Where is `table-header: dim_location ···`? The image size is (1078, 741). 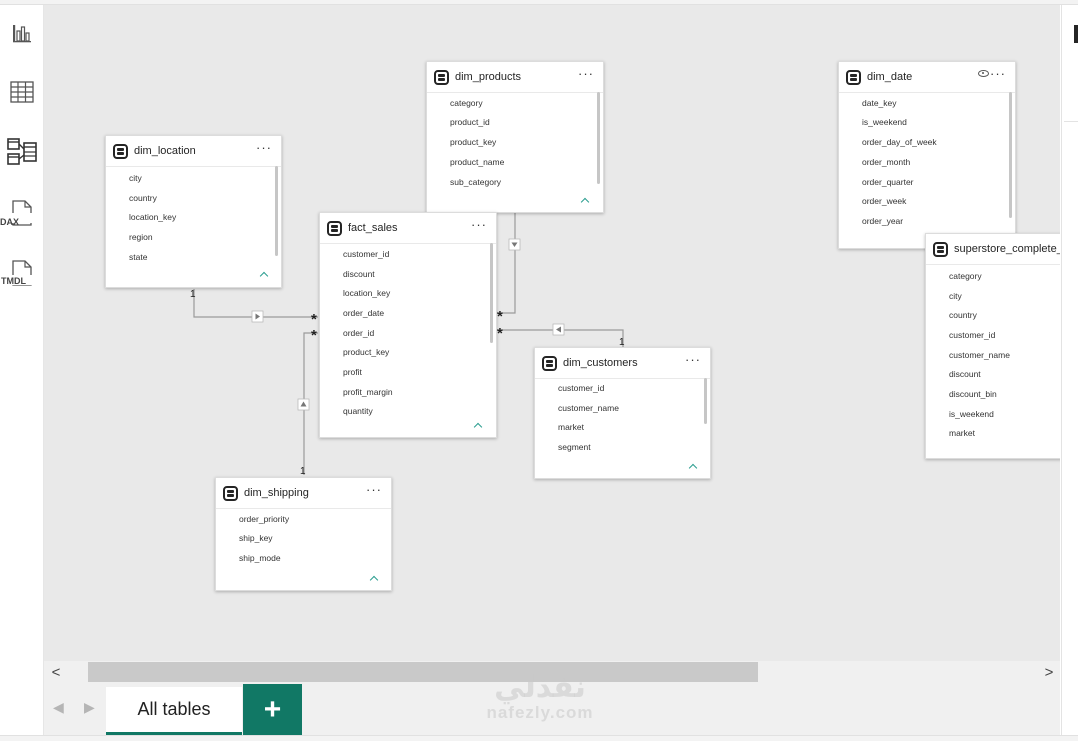
table-header: dim_location ··· is located at coordinates (193, 151).